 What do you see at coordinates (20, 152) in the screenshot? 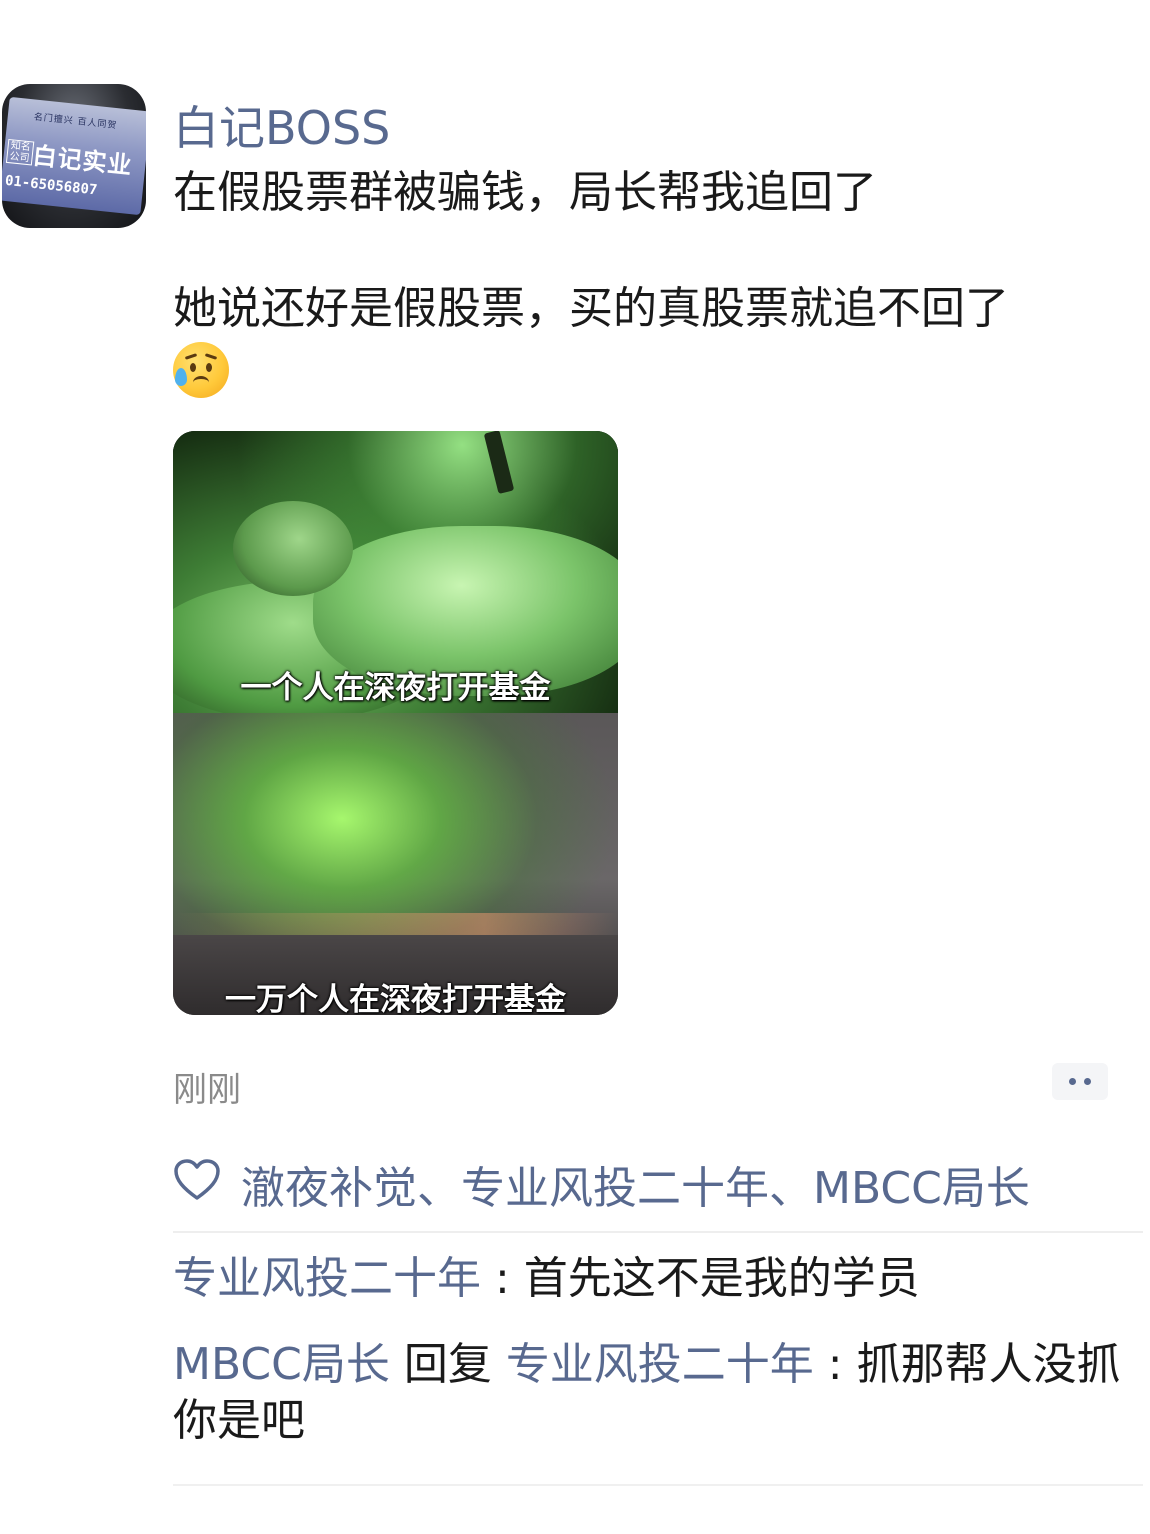
I see `avatar-sign-tag: 知名公司` at bounding box center [20, 152].